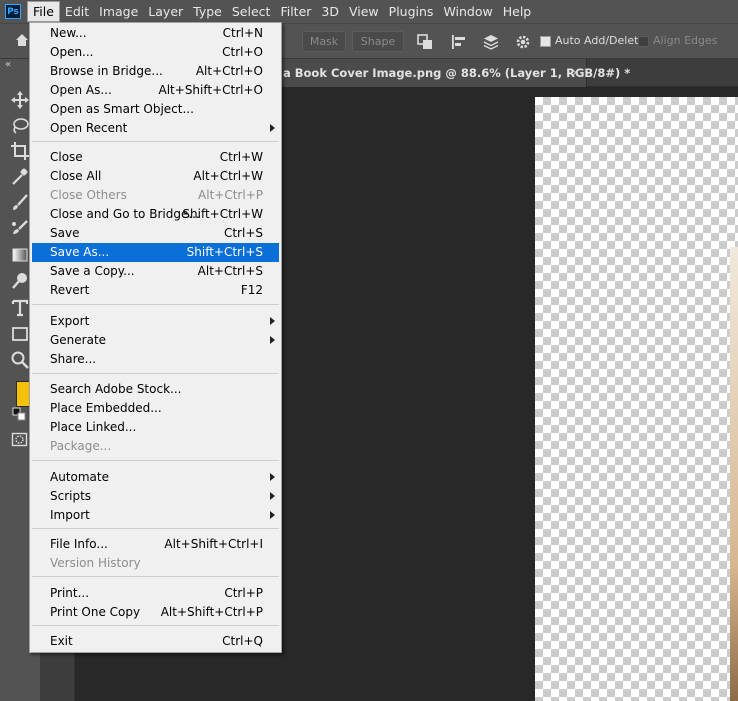  I want to click on menu-item-label: Save, so click(65, 233).